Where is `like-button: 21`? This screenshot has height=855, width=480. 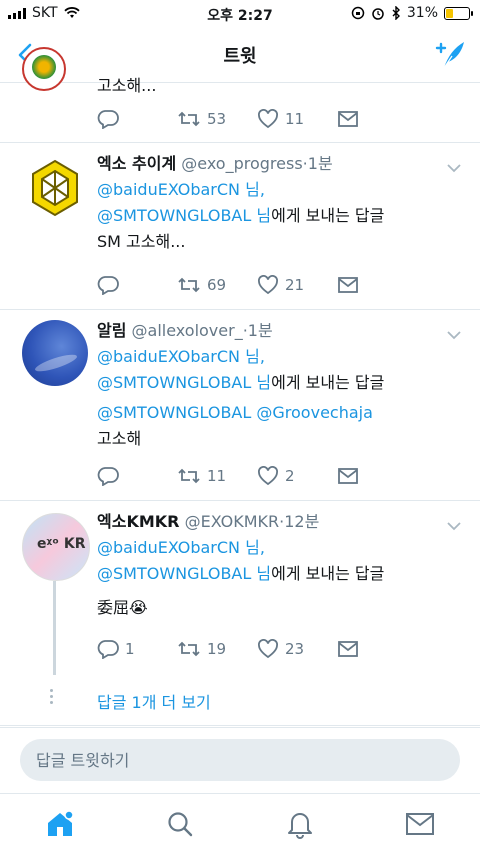 like-button: 21 is located at coordinates (297, 285).